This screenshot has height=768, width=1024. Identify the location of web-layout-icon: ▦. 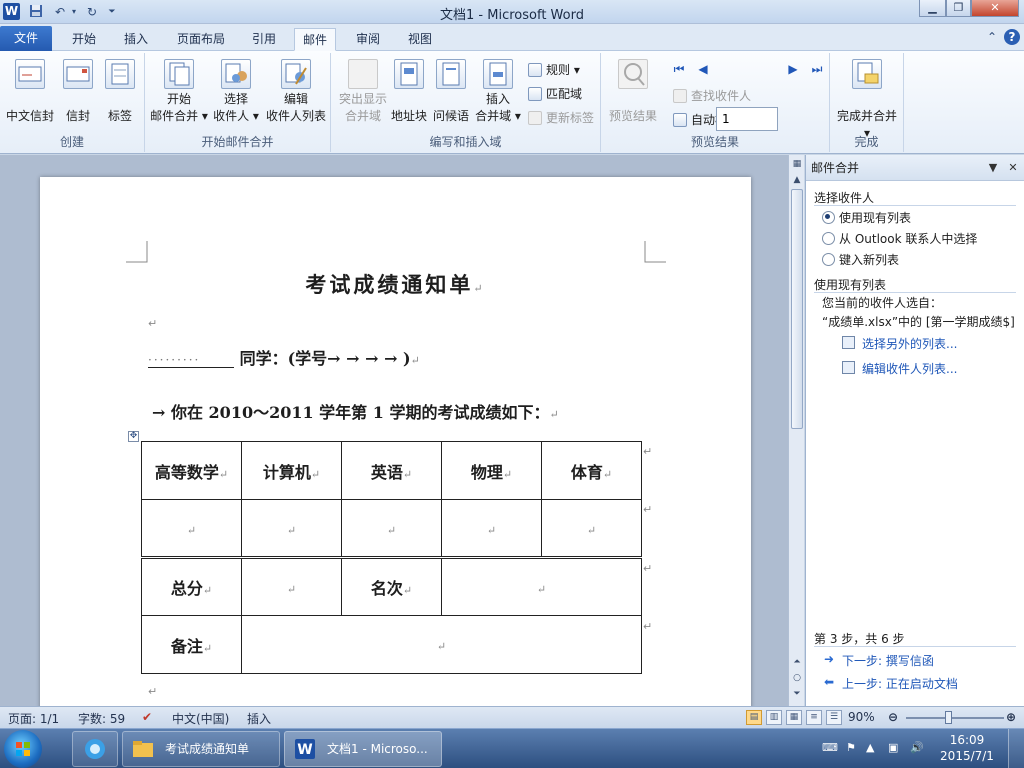
(794, 717).